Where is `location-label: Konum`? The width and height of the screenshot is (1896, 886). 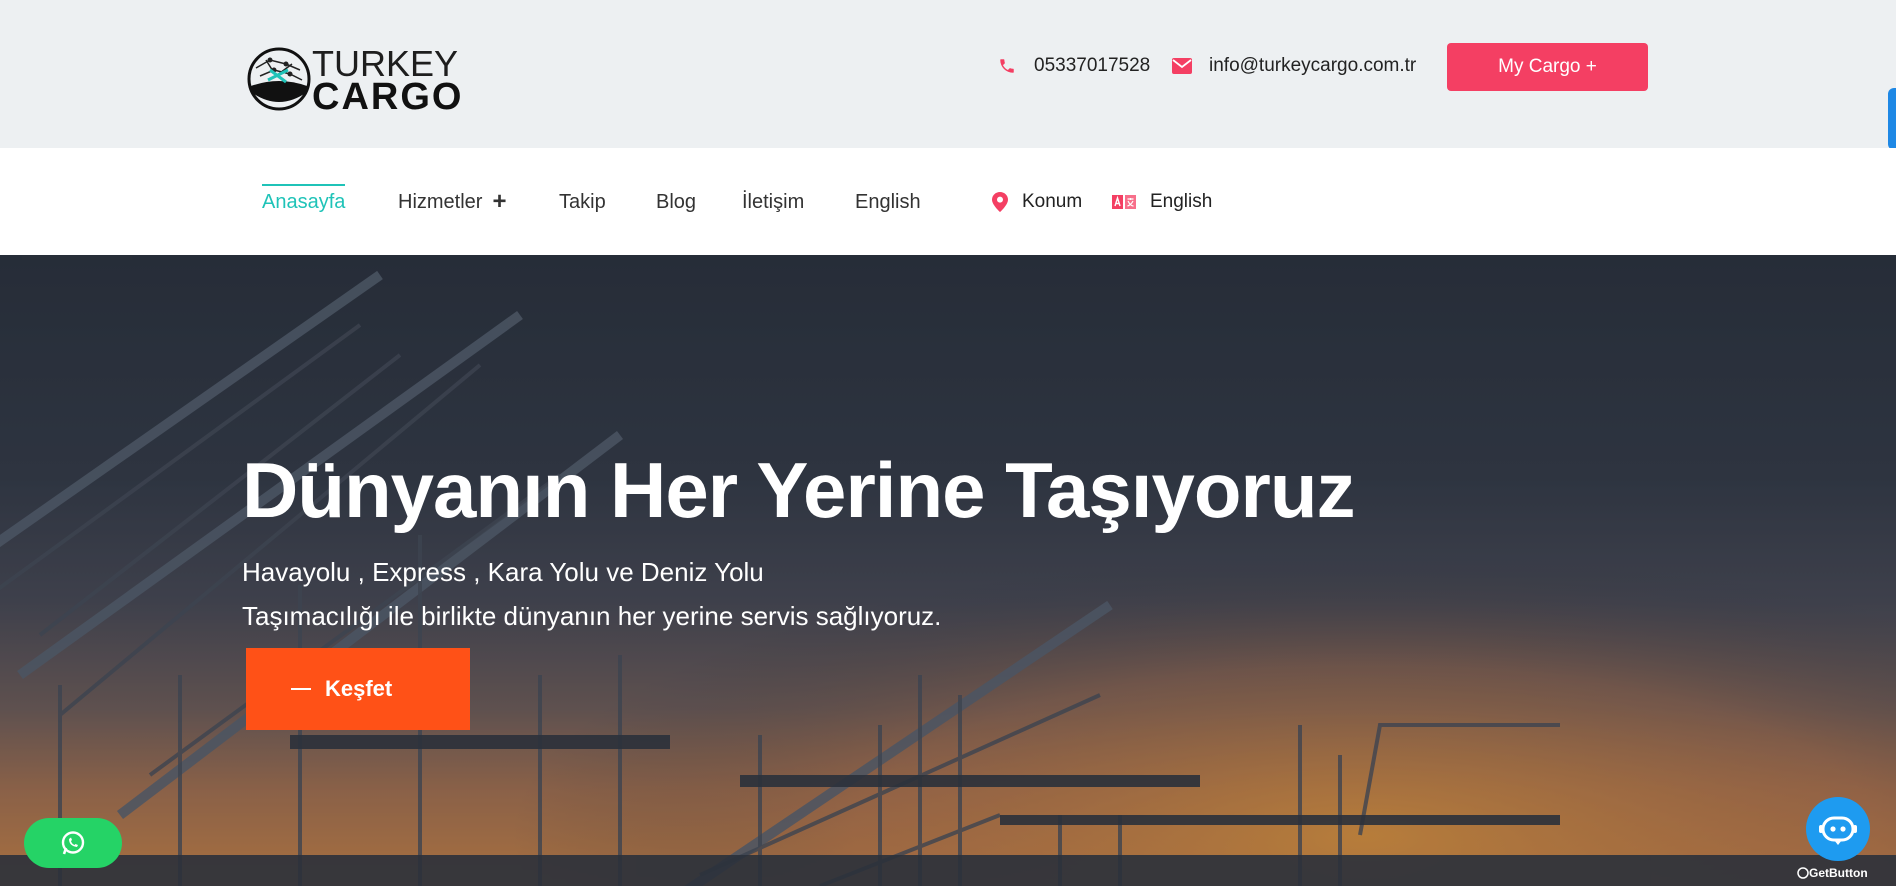
location-label: Konum is located at coordinates (1052, 201).